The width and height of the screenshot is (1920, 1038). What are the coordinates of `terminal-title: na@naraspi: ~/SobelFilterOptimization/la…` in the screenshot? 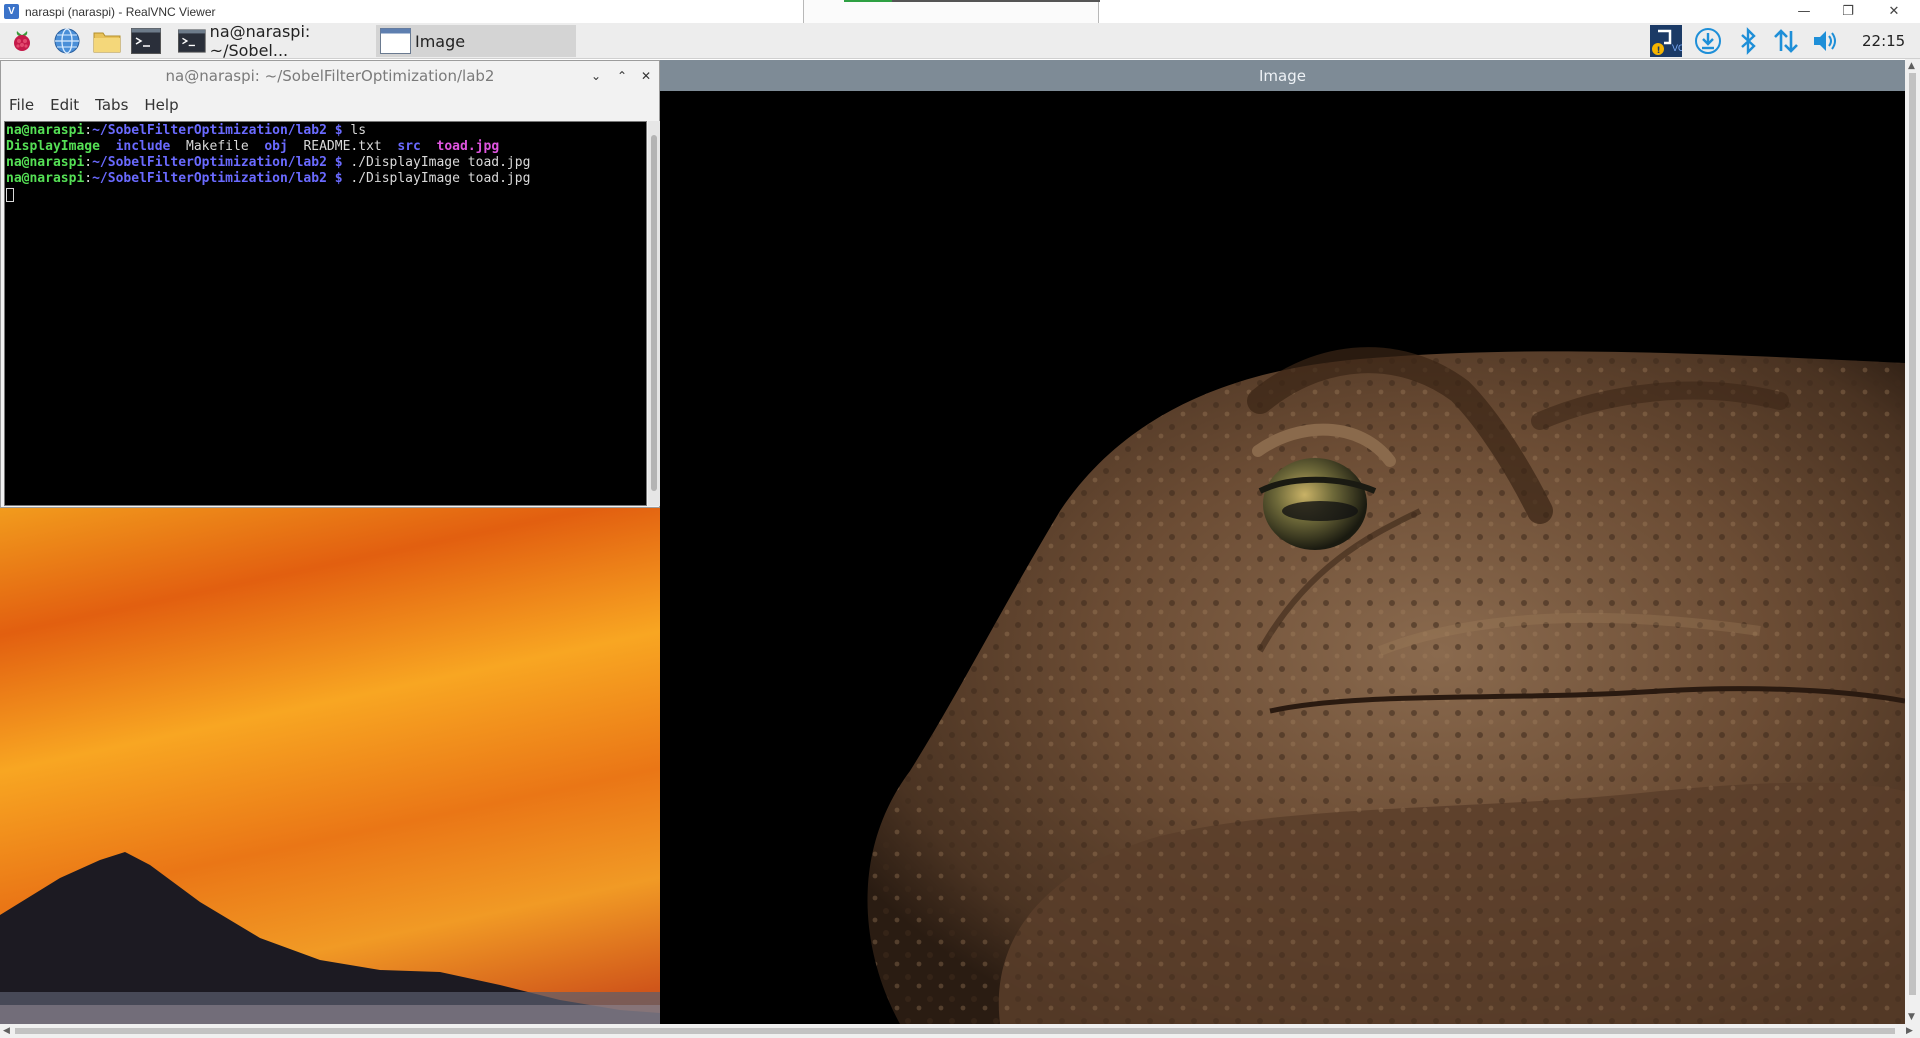 It's located at (330, 76).